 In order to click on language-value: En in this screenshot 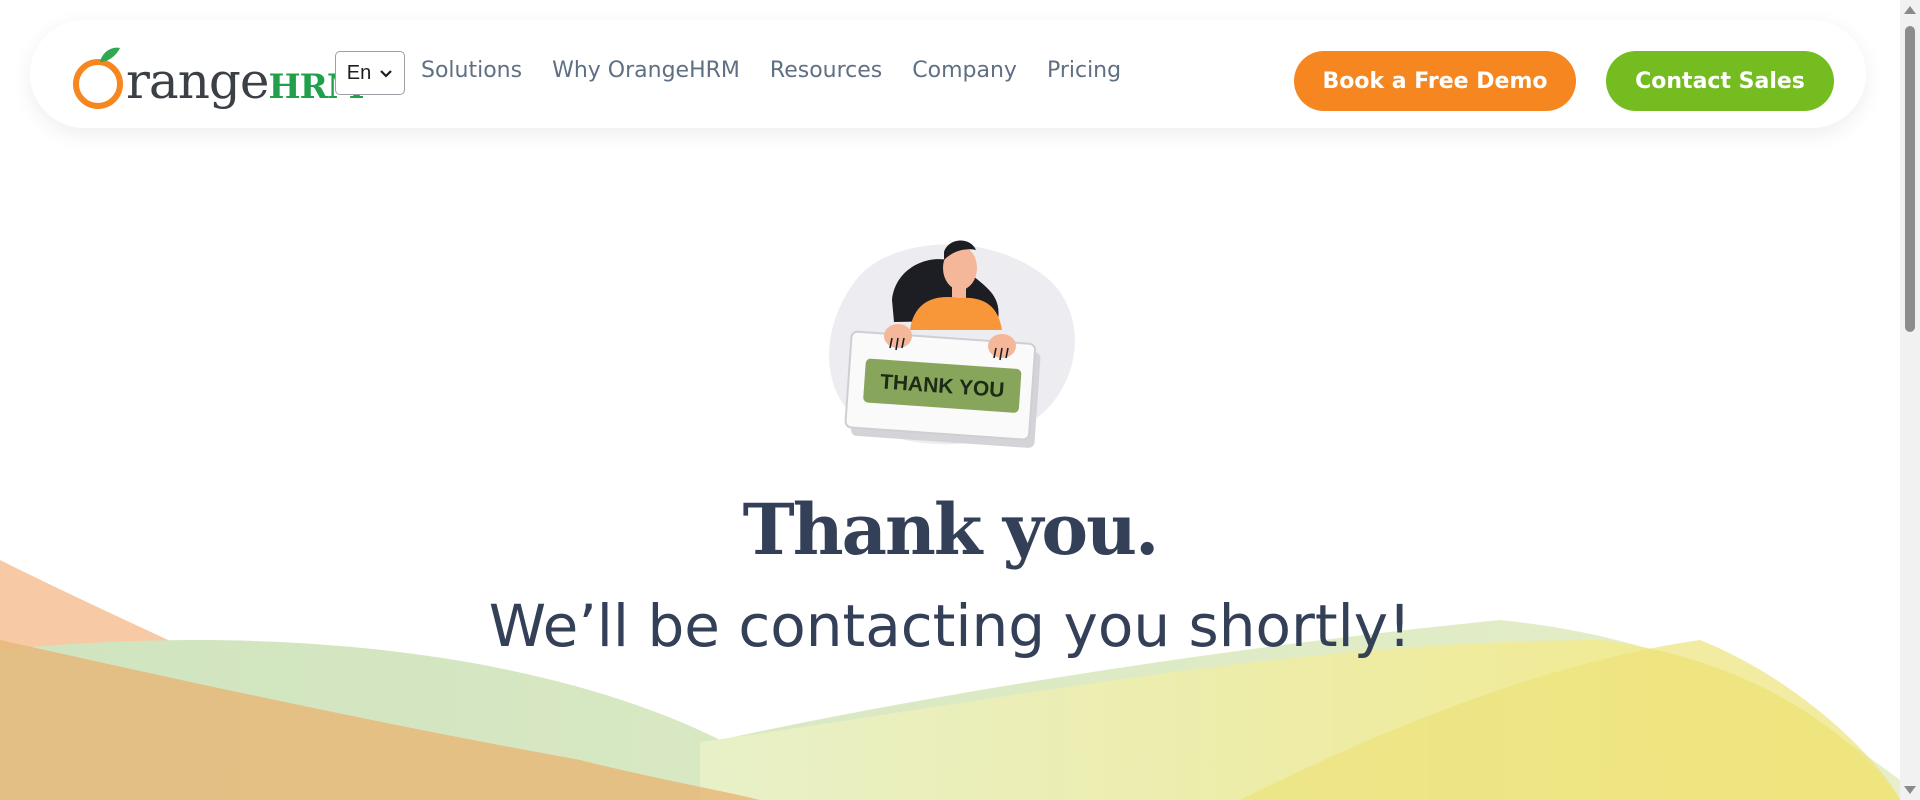, I will do `click(359, 72)`.